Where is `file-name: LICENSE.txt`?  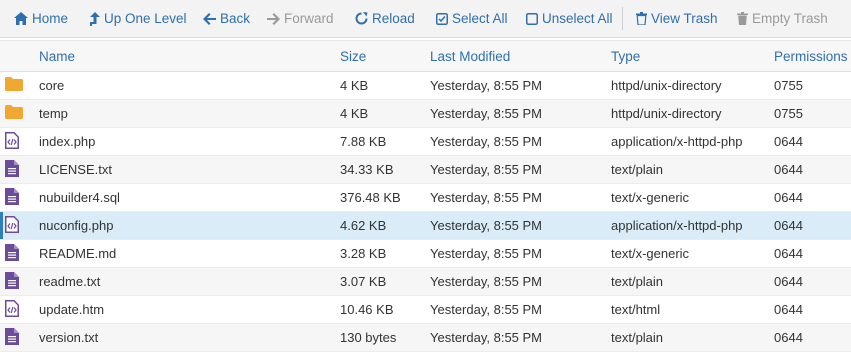
file-name: LICENSE.txt is located at coordinates (189, 169).